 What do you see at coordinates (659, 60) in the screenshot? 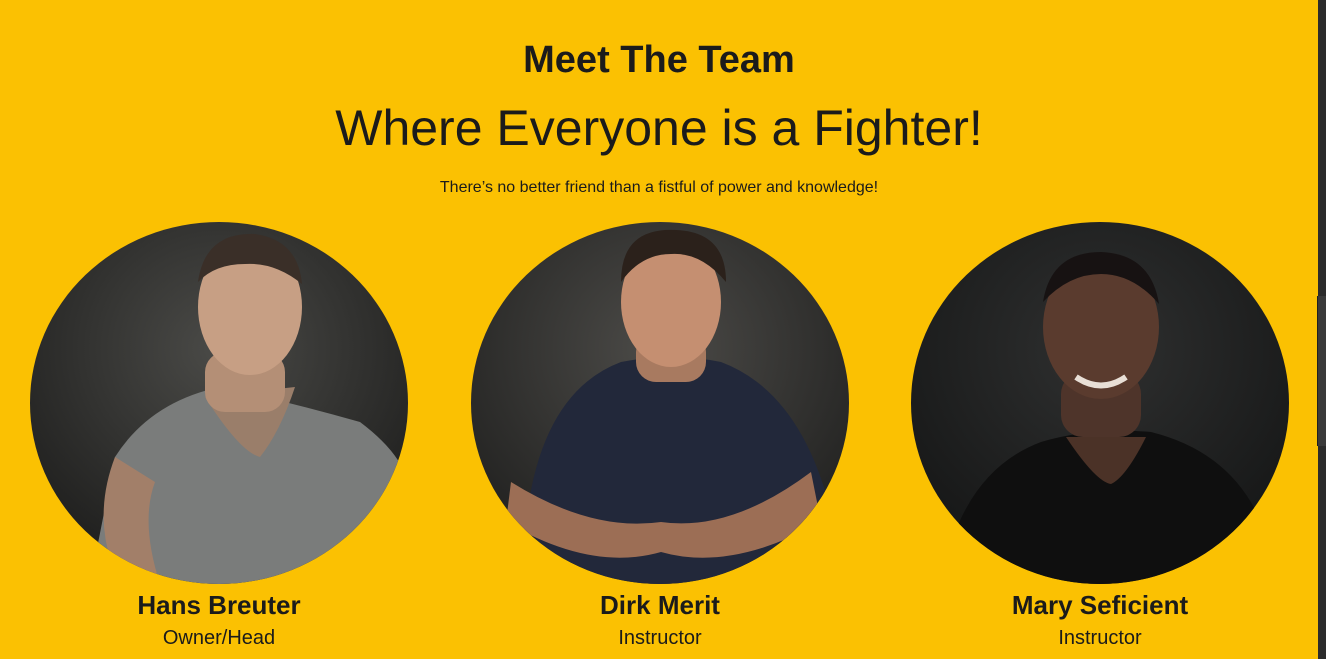
I see `section-title: Meet The Team` at bounding box center [659, 60].